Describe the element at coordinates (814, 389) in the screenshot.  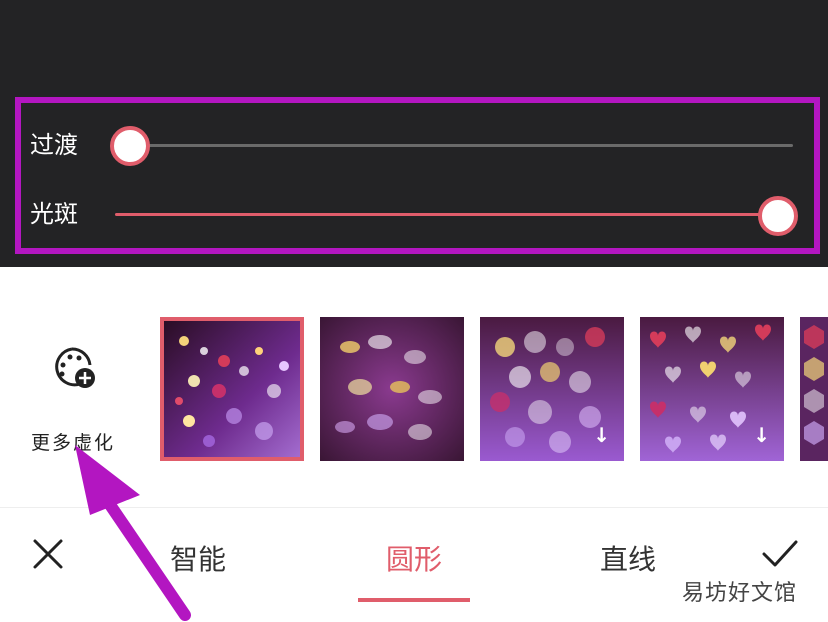
I see `effect-thumb-hexagons` at that location.